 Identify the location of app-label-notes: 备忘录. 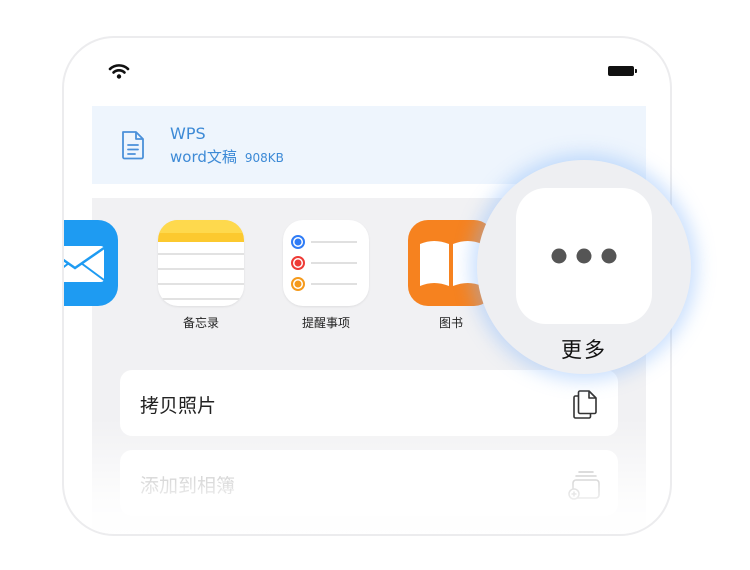
(200, 323).